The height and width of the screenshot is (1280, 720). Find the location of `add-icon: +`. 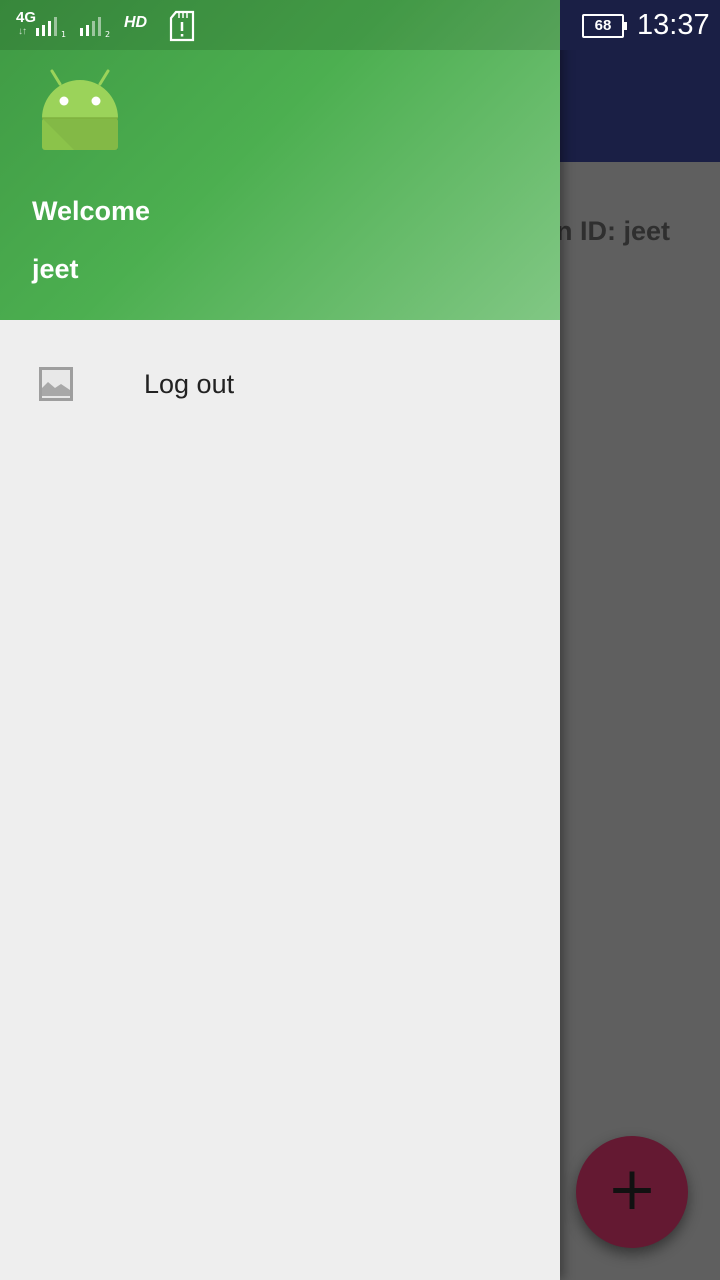

add-icon: + is located at coordinates (632, 1189).